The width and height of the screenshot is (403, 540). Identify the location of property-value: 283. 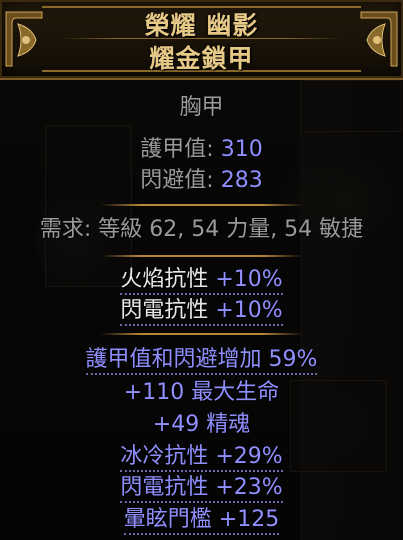
(241, 180).